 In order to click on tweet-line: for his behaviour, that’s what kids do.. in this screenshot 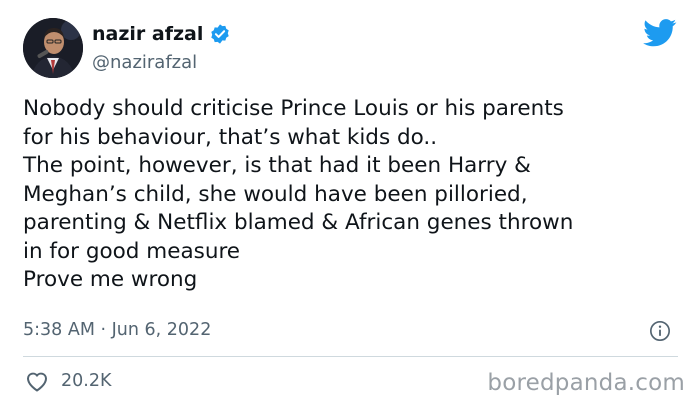, I will do `click(230, 137)`.